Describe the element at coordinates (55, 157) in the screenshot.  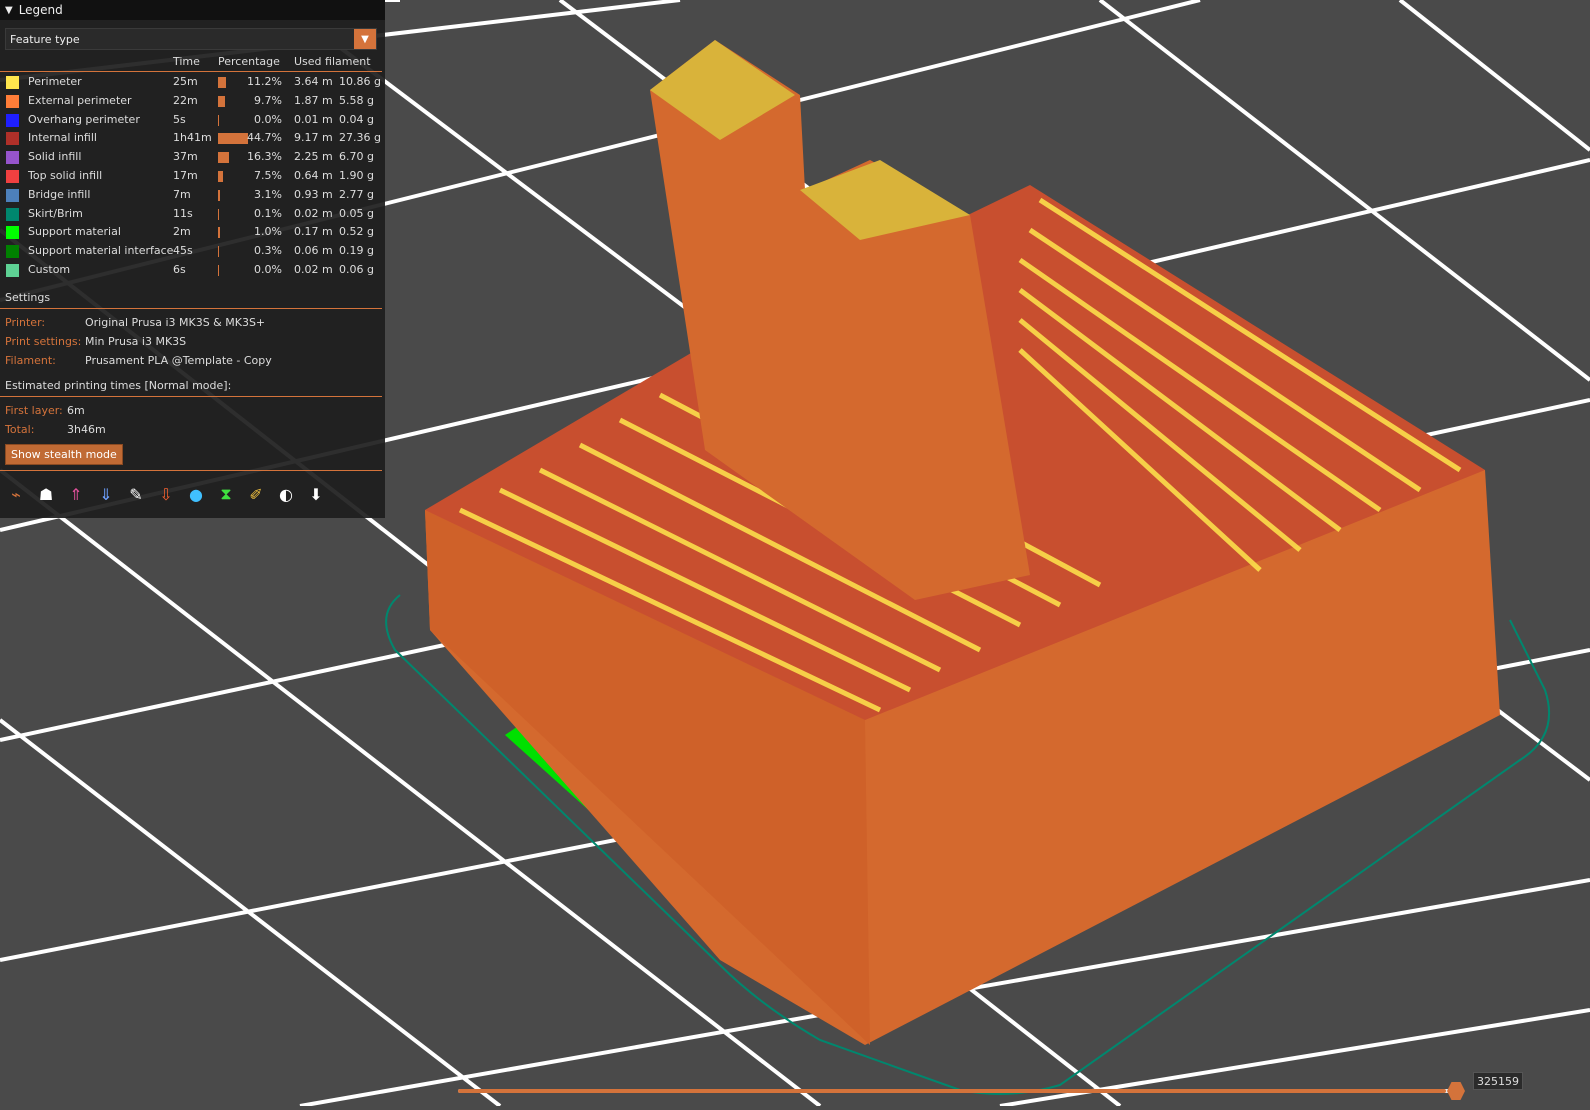
I see `feature-name: Solid infill` at that location.